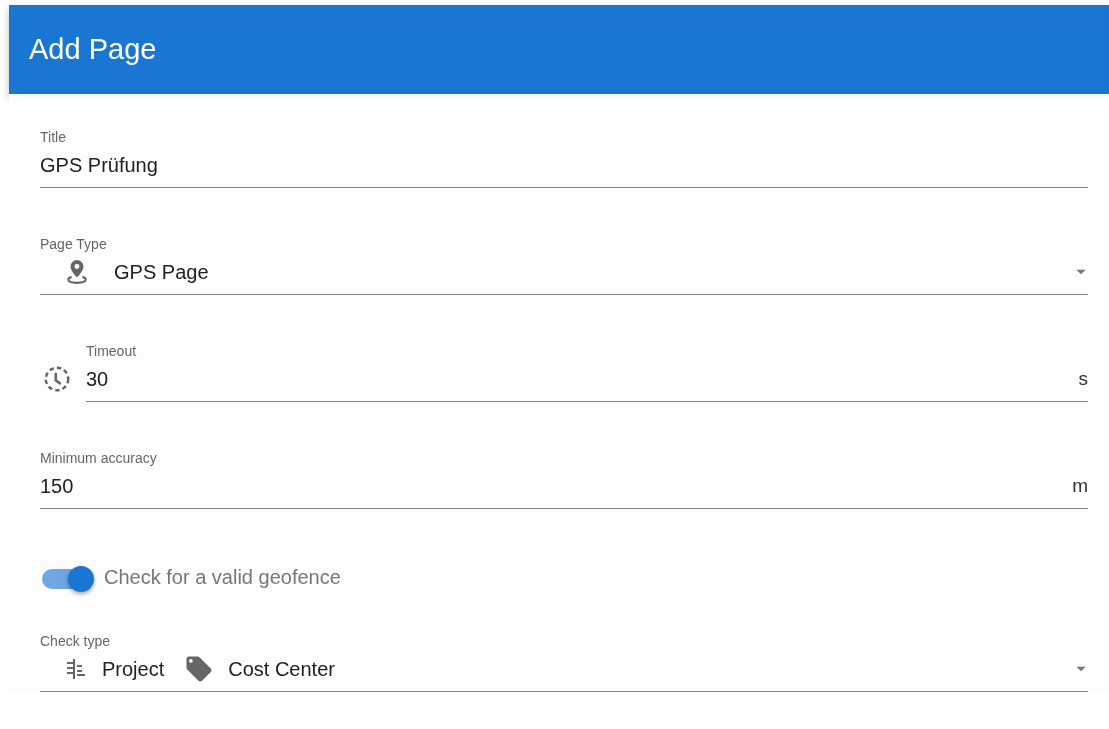 The height and width of the screenshot is (729, 1109). I want to click on field-label: Check type, so click(76, 641).